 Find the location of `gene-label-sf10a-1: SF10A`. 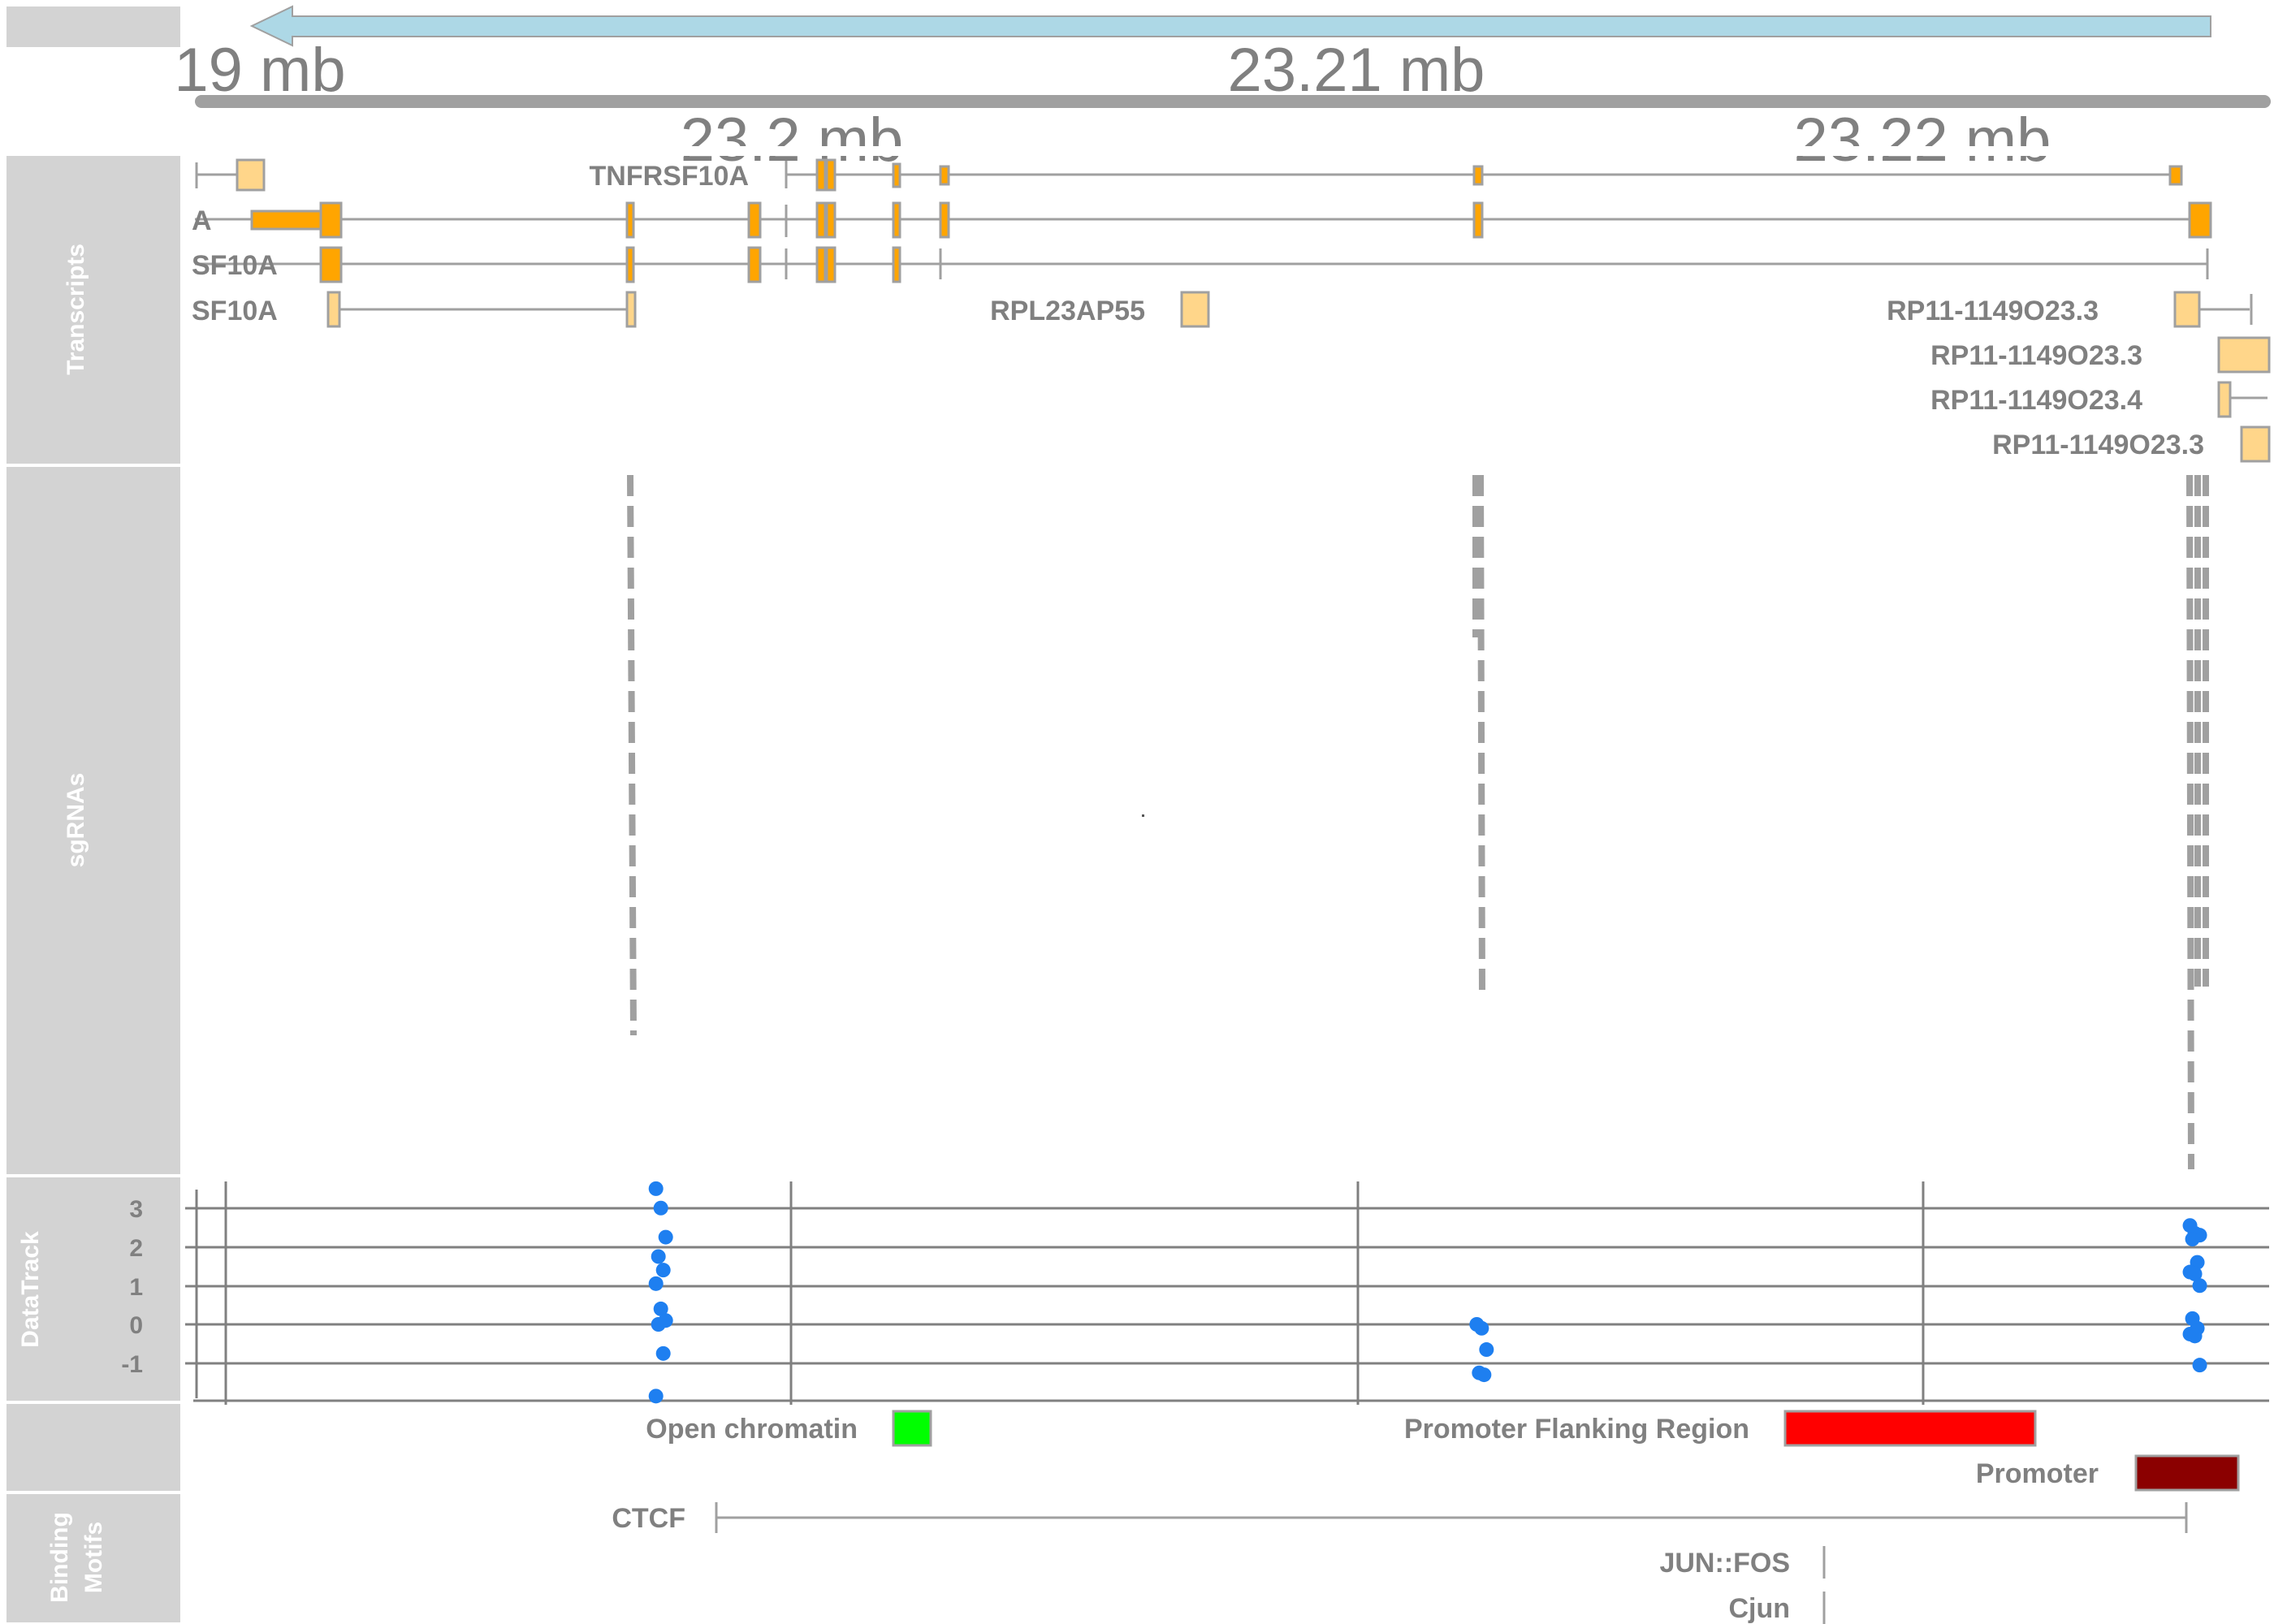

gene-label-sf10a-1: SF10A is located at coordinates (235, 265).